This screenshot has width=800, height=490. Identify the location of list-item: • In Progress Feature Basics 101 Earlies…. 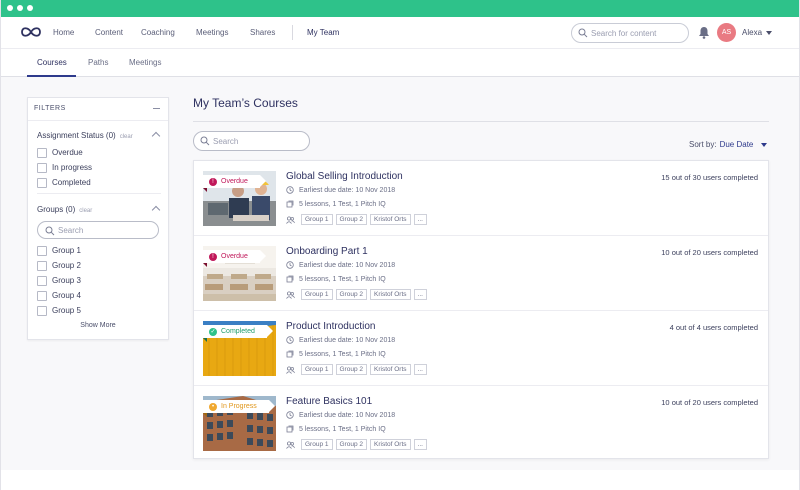
(481, 423).